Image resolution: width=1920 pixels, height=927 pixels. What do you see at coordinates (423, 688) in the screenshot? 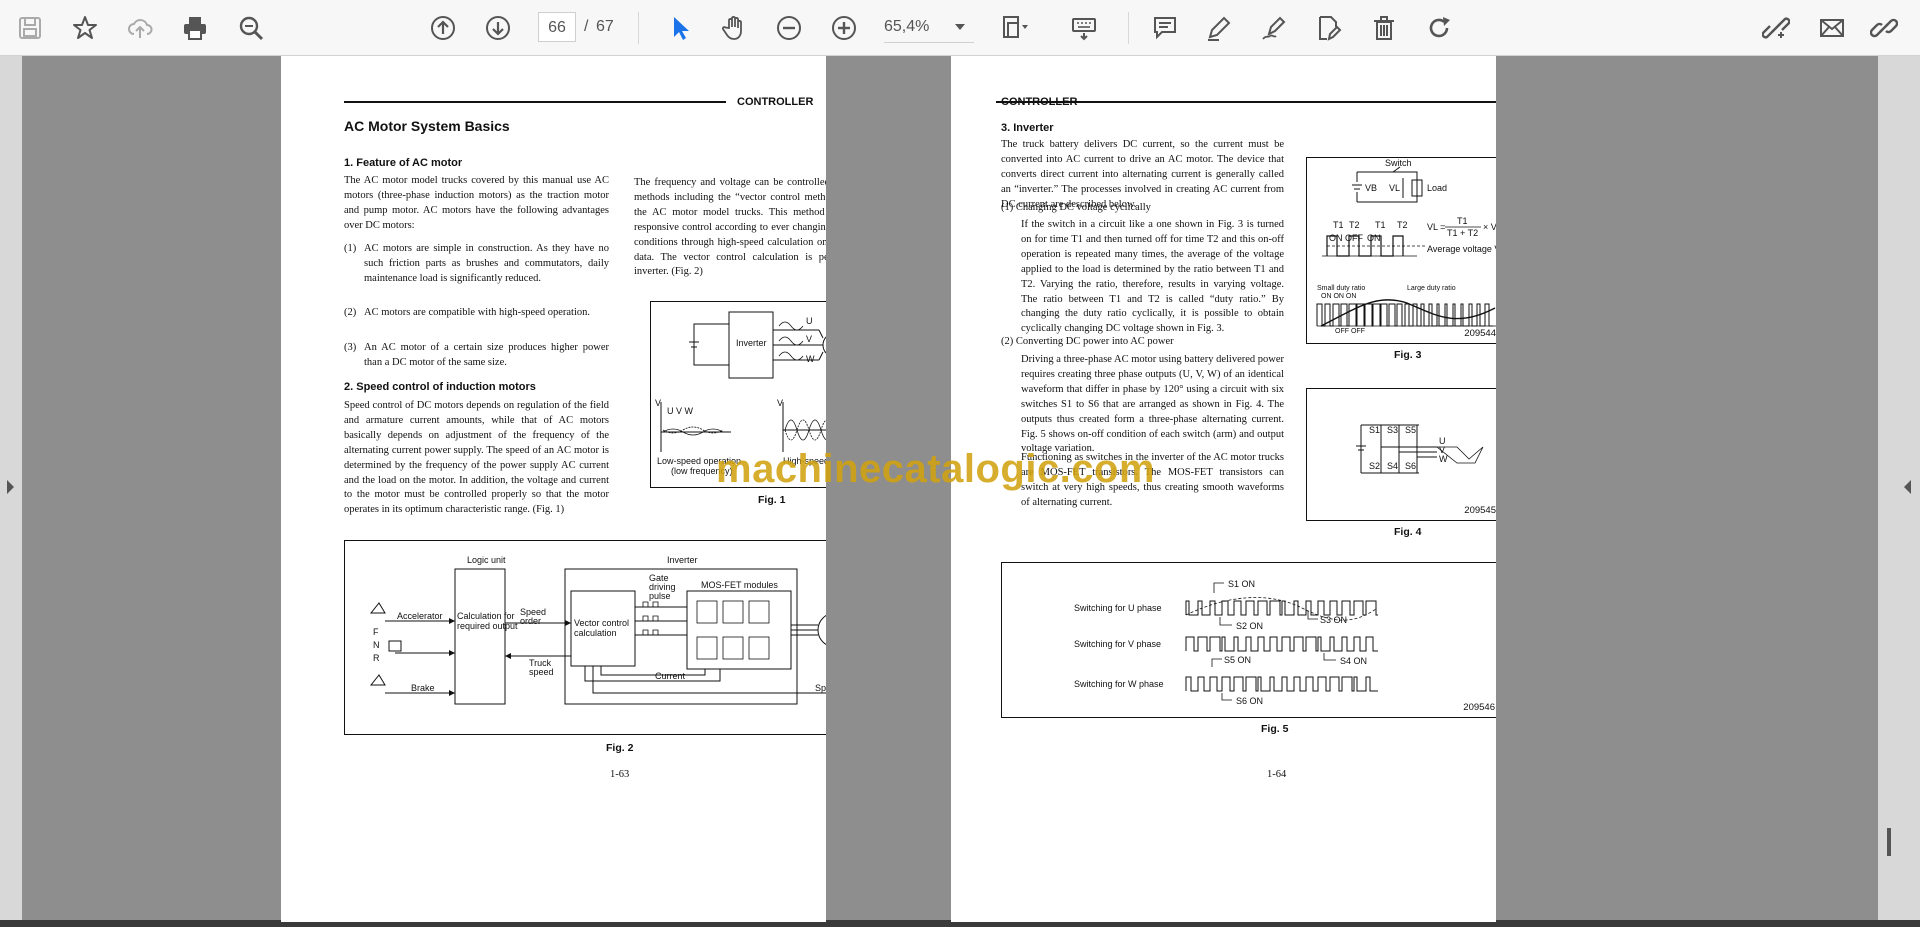
I see `fig-label: Brake` at bounding box center [423, 688].